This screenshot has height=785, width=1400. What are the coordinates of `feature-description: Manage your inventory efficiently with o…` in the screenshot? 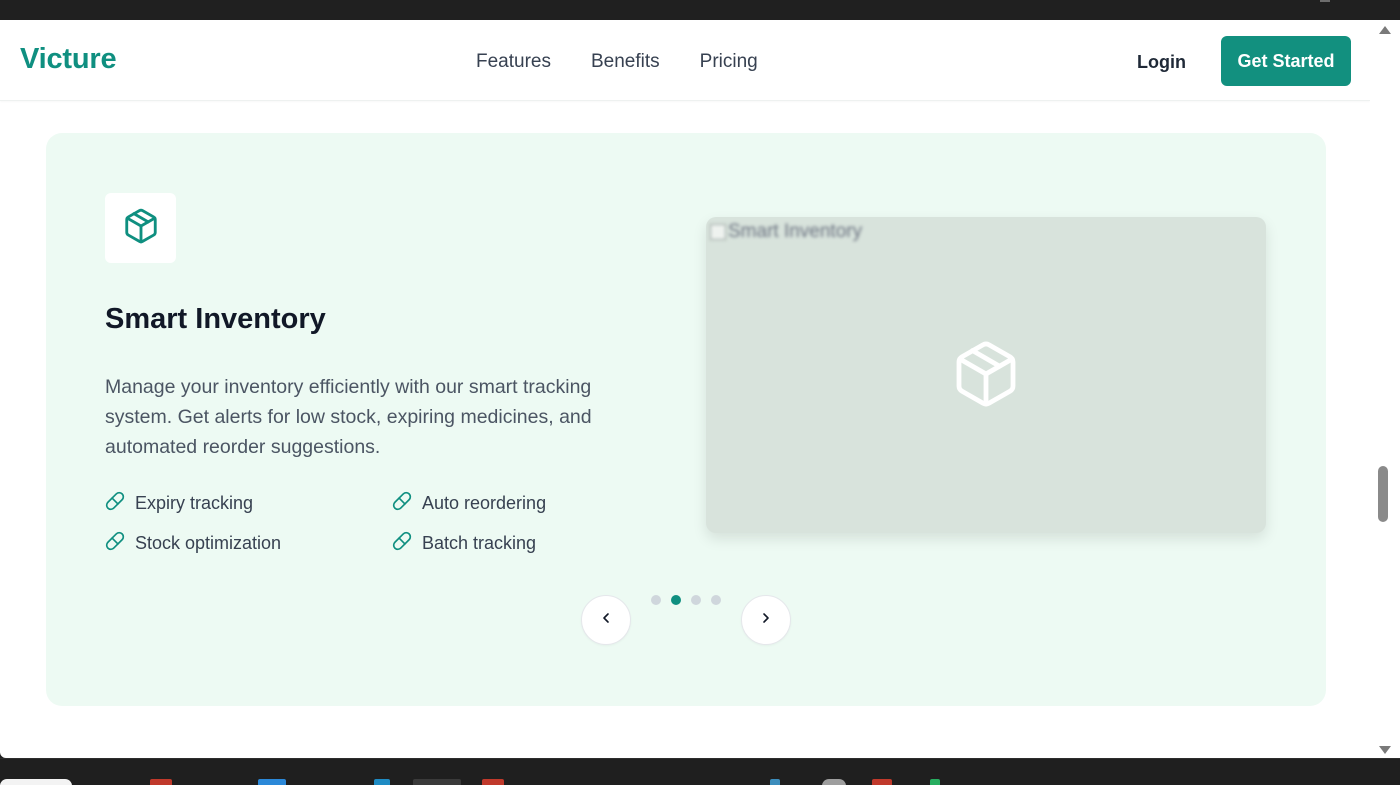 It's located at (348, 417).